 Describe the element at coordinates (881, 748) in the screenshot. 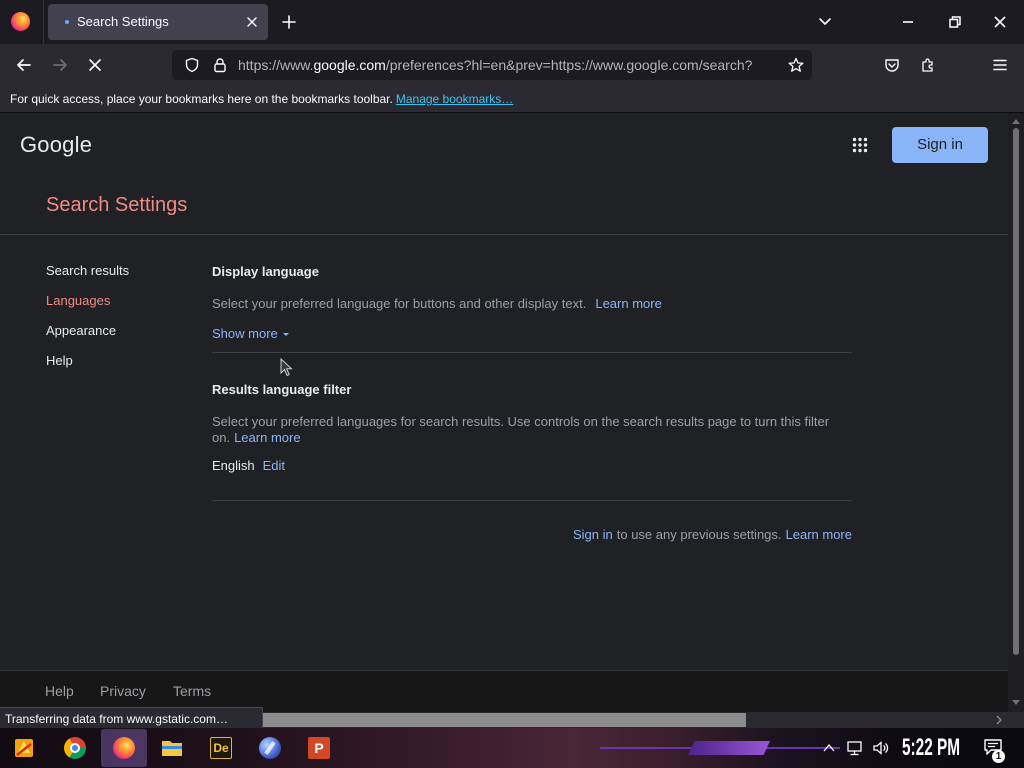

I see `volume-icon` at that location.